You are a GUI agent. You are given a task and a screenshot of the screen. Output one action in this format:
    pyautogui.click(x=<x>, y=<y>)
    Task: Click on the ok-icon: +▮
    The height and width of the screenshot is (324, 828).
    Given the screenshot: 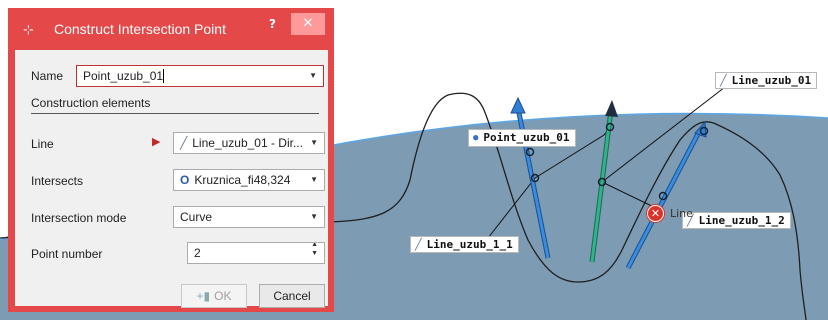 What is the action you would take?
    pyautogui.click(x=203, y=296)
    